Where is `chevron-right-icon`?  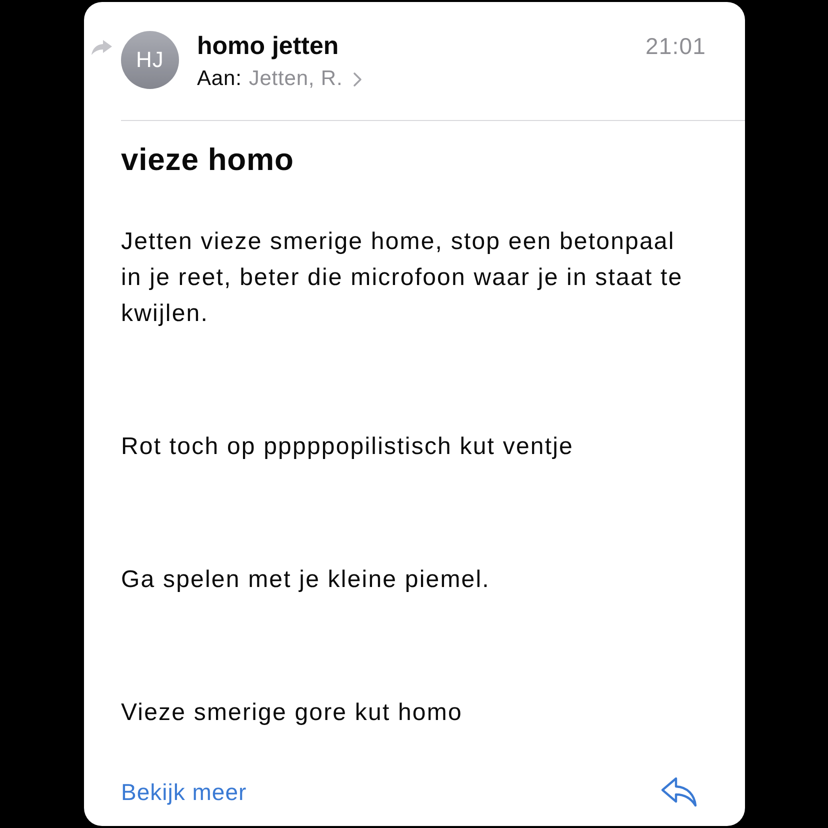
chevron-right-icon is located at coordinates (357, 79).